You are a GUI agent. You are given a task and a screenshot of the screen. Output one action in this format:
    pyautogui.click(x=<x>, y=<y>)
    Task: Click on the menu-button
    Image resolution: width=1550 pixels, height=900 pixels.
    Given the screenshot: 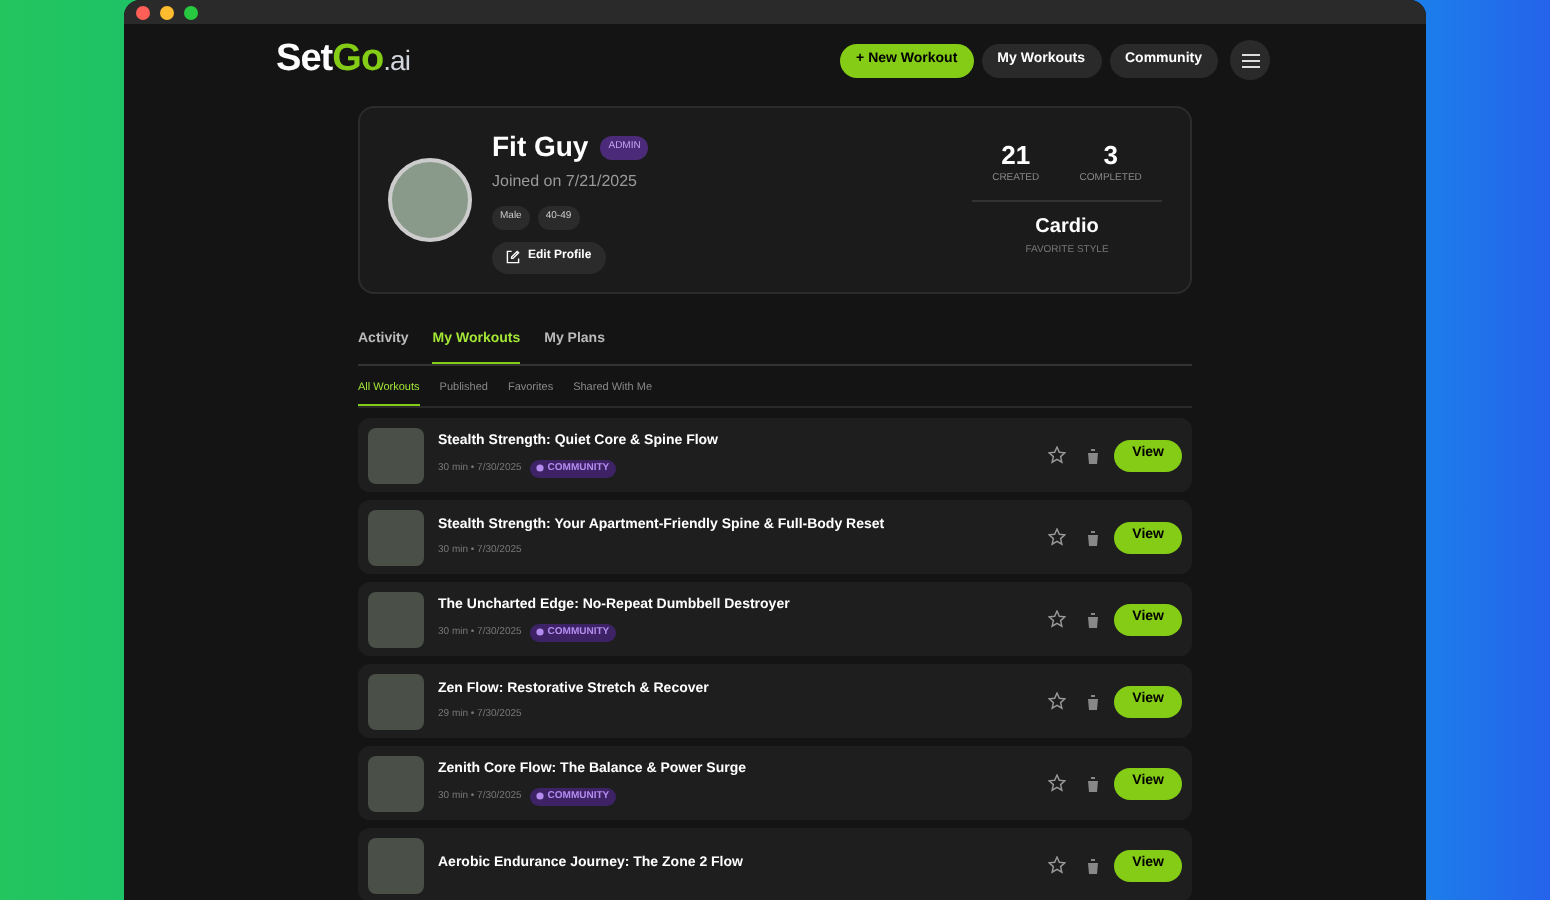 What is the action you would take?
    pyautogui.click(x=1250, y=60)
    